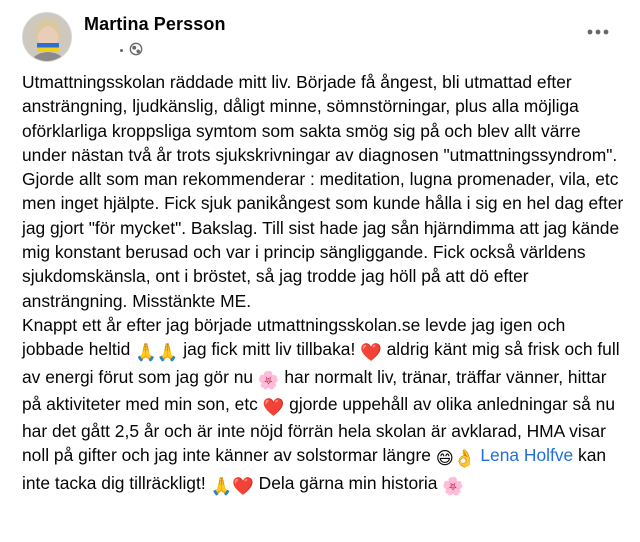  Describe the element at coordinates (269, 349) in the screenshot. I see `text-span: jag fick mitt liv tillbaka!` at that location.